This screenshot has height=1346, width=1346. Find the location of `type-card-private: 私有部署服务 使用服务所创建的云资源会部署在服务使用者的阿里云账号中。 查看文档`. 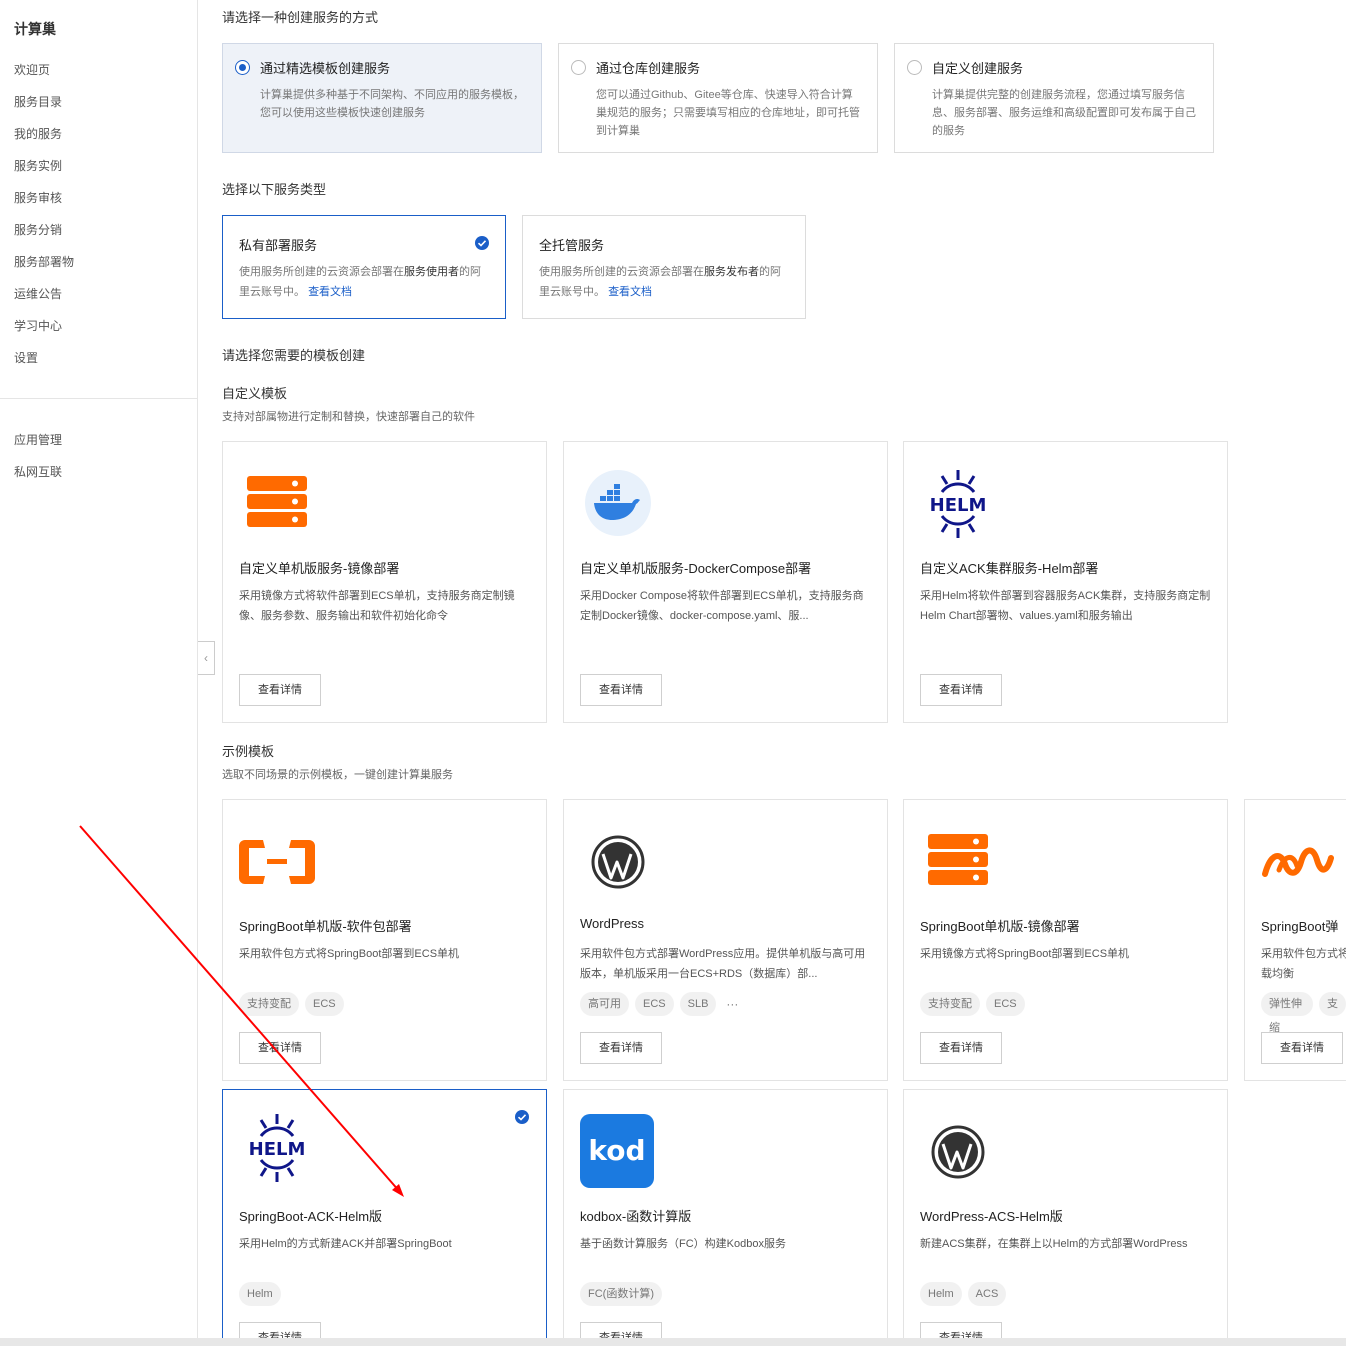

type-card-private: 私有部署服务 使用服务所创建的云资源会部署在服务使用者的阿里云账号中。 查看文档 is located at coordinates (364, 267).